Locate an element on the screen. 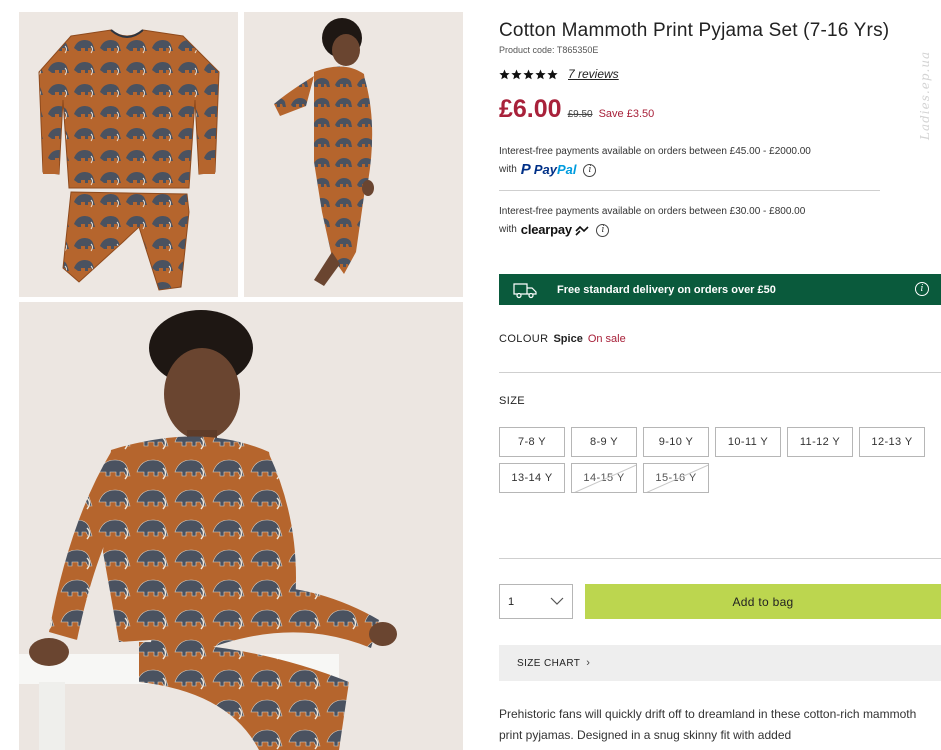 The image size is (941, 750). boy-back-view-illustration is located at coordinates (353, 154).